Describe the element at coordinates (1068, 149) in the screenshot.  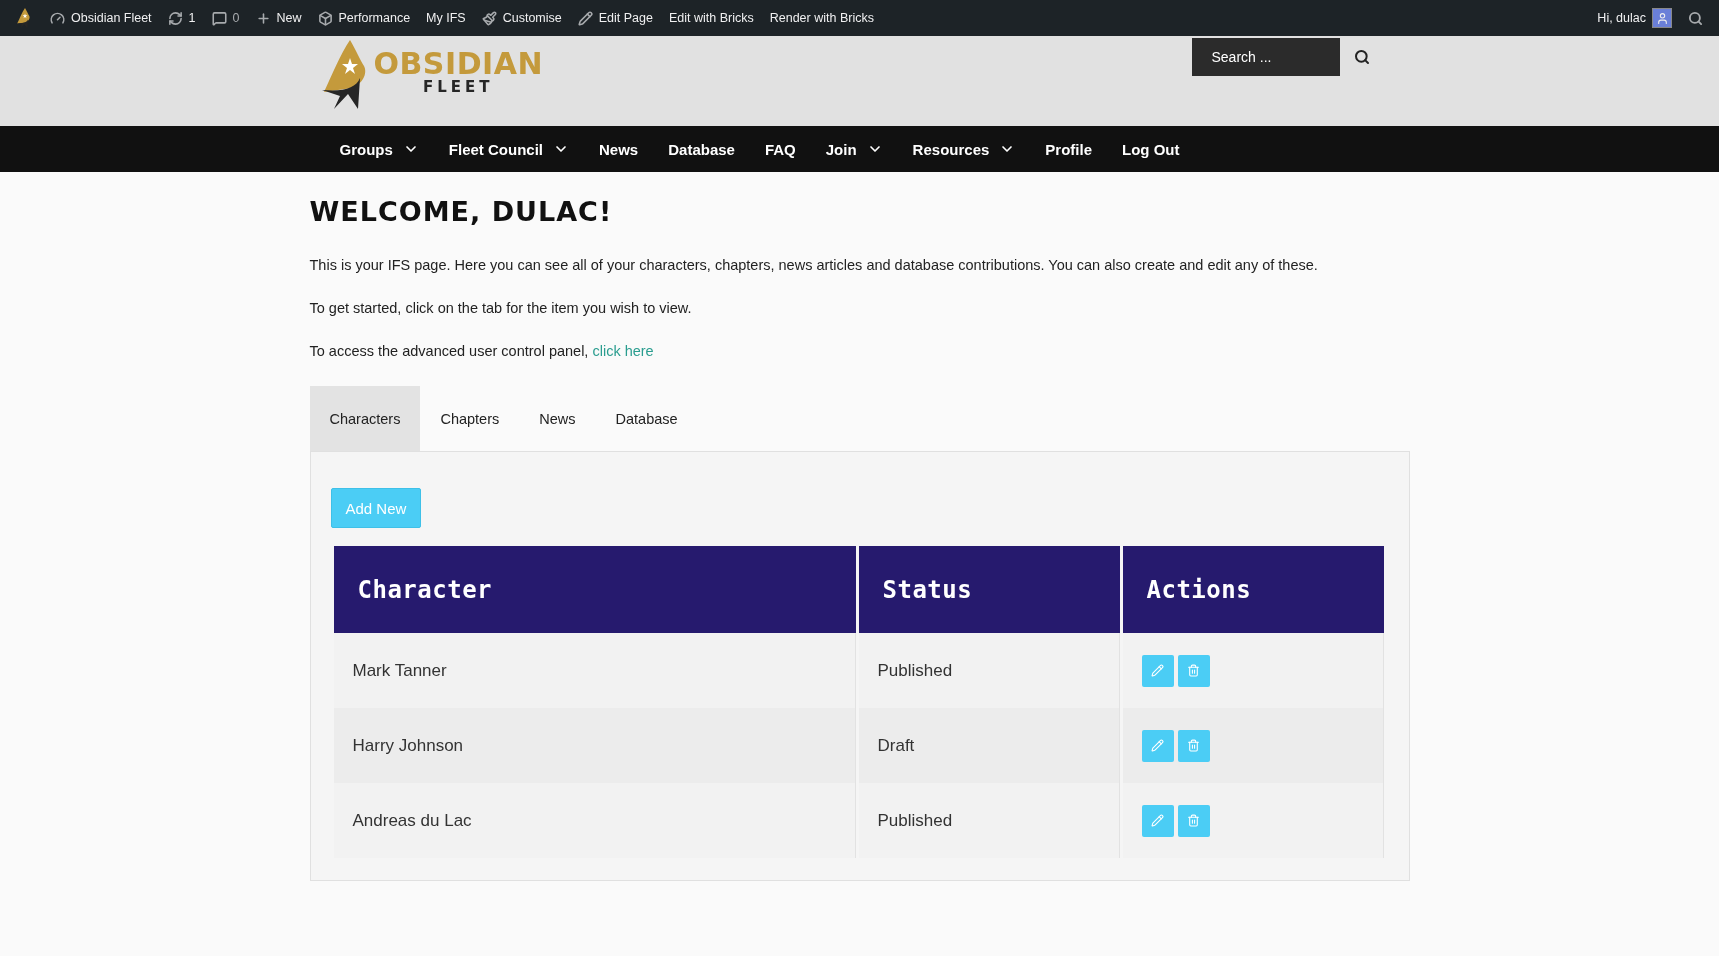
I see `nav-link: Profile` at that location.